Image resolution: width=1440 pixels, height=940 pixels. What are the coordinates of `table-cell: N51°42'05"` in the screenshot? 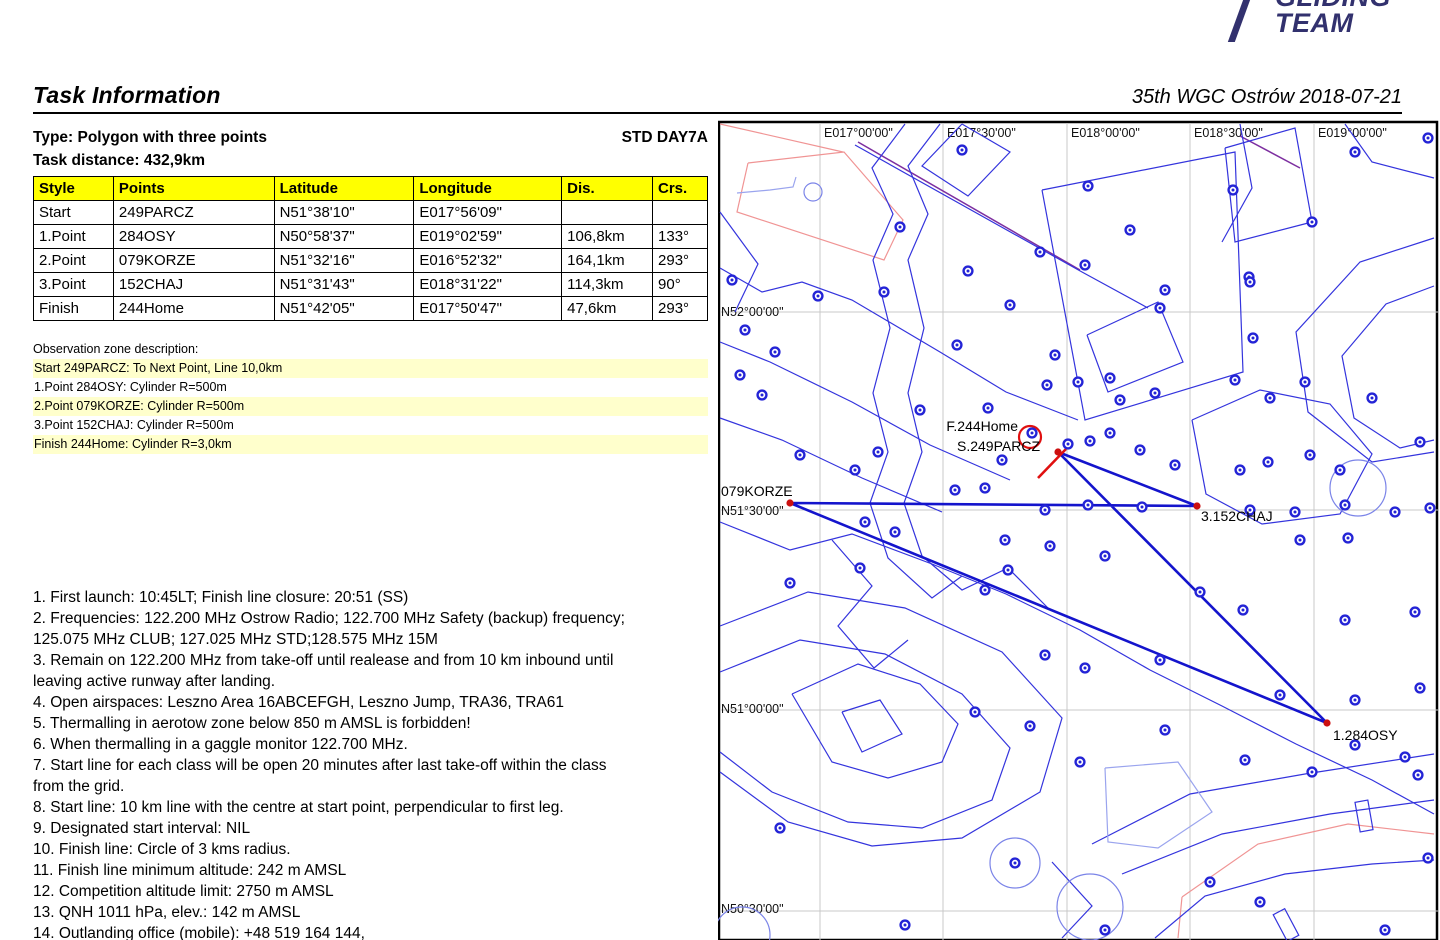 It's located at (344, 308).